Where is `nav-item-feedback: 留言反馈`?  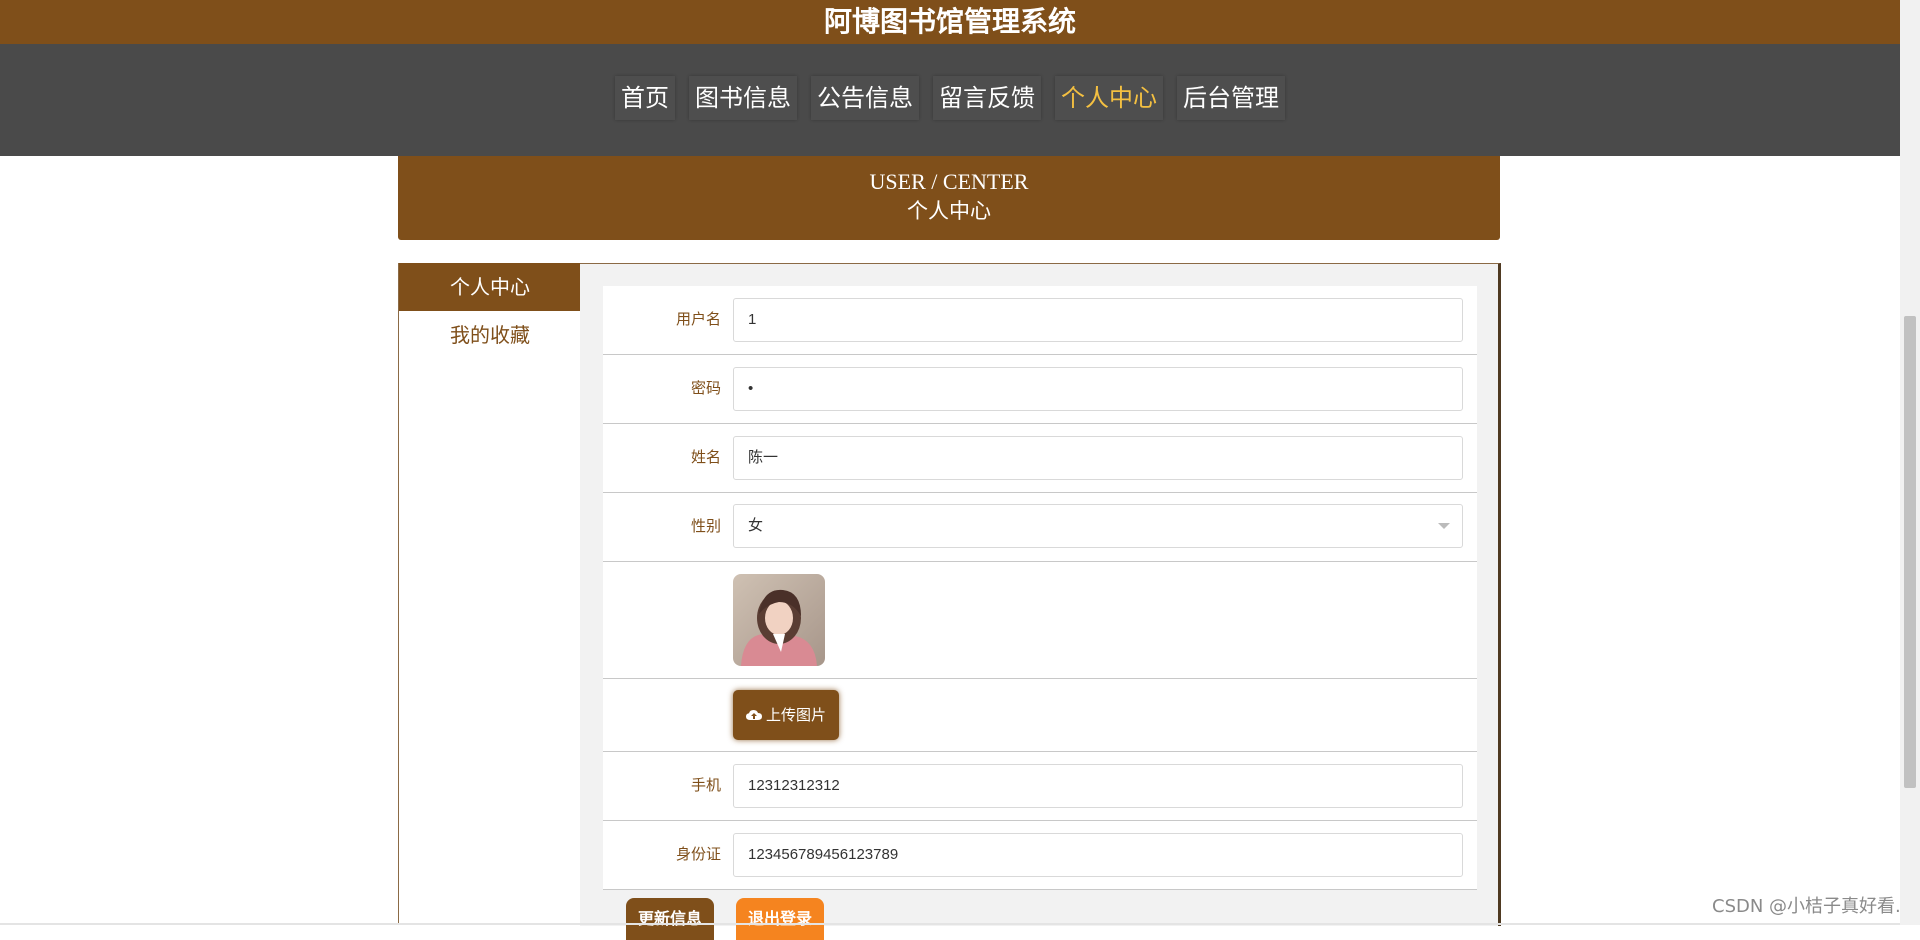
nav-item-feedback: 留言反馈 is located at coordinates (987, 98).